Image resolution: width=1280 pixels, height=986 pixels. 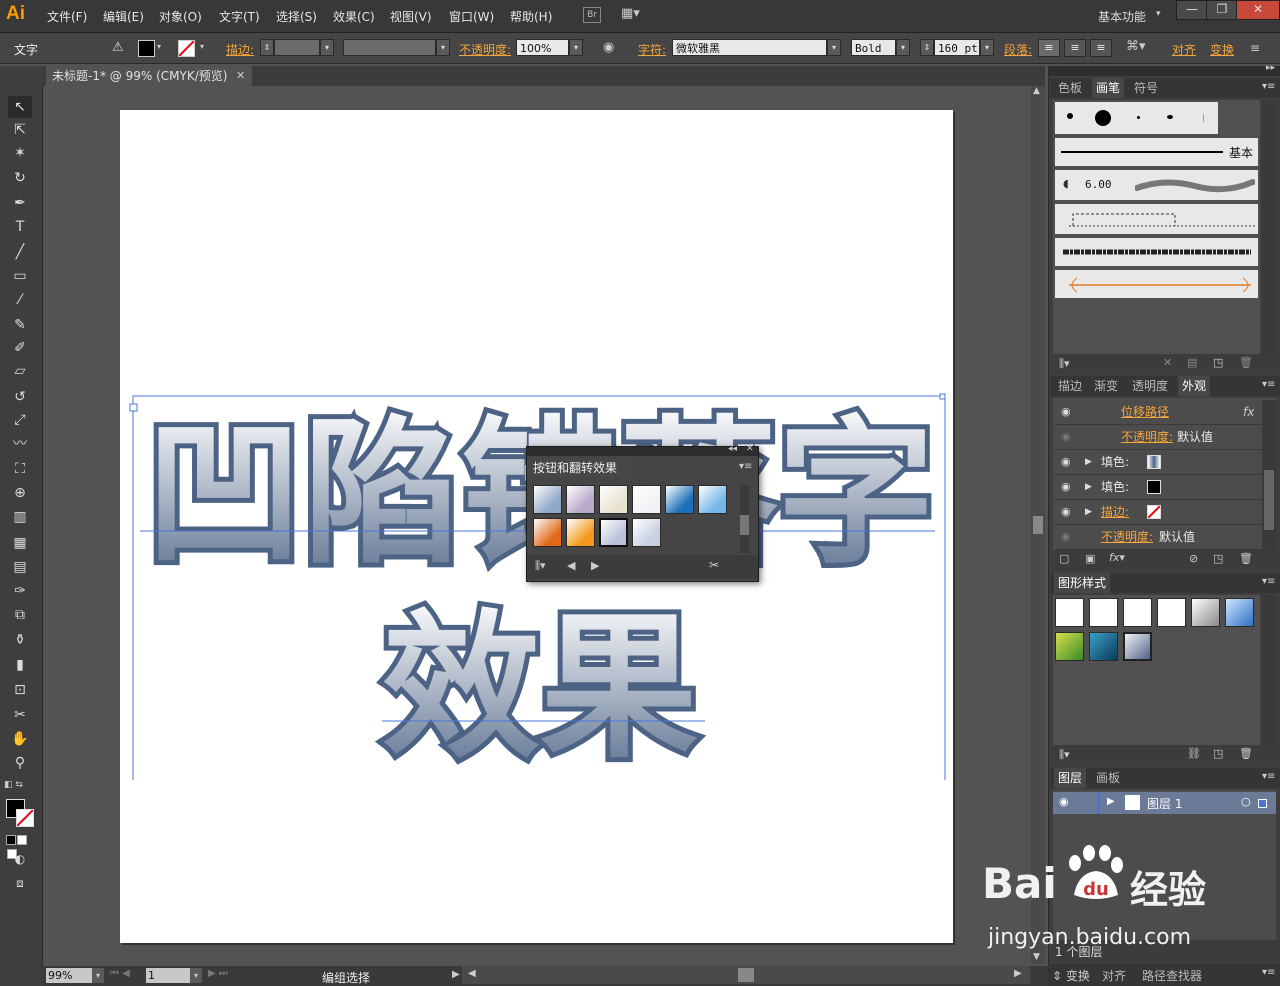 I want to click on target-icon: ○, so click(x=1246, y=801).